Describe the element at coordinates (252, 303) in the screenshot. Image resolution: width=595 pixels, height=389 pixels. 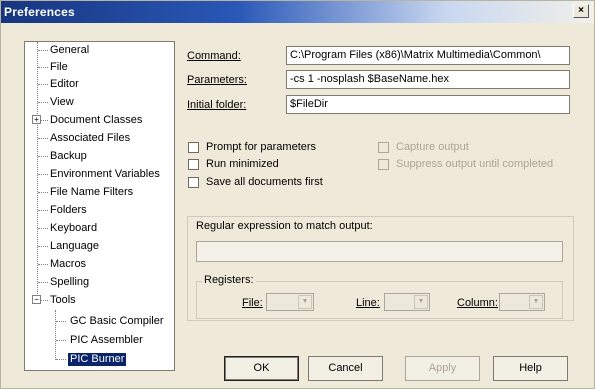
I see `file-register-label: File:` at that location.